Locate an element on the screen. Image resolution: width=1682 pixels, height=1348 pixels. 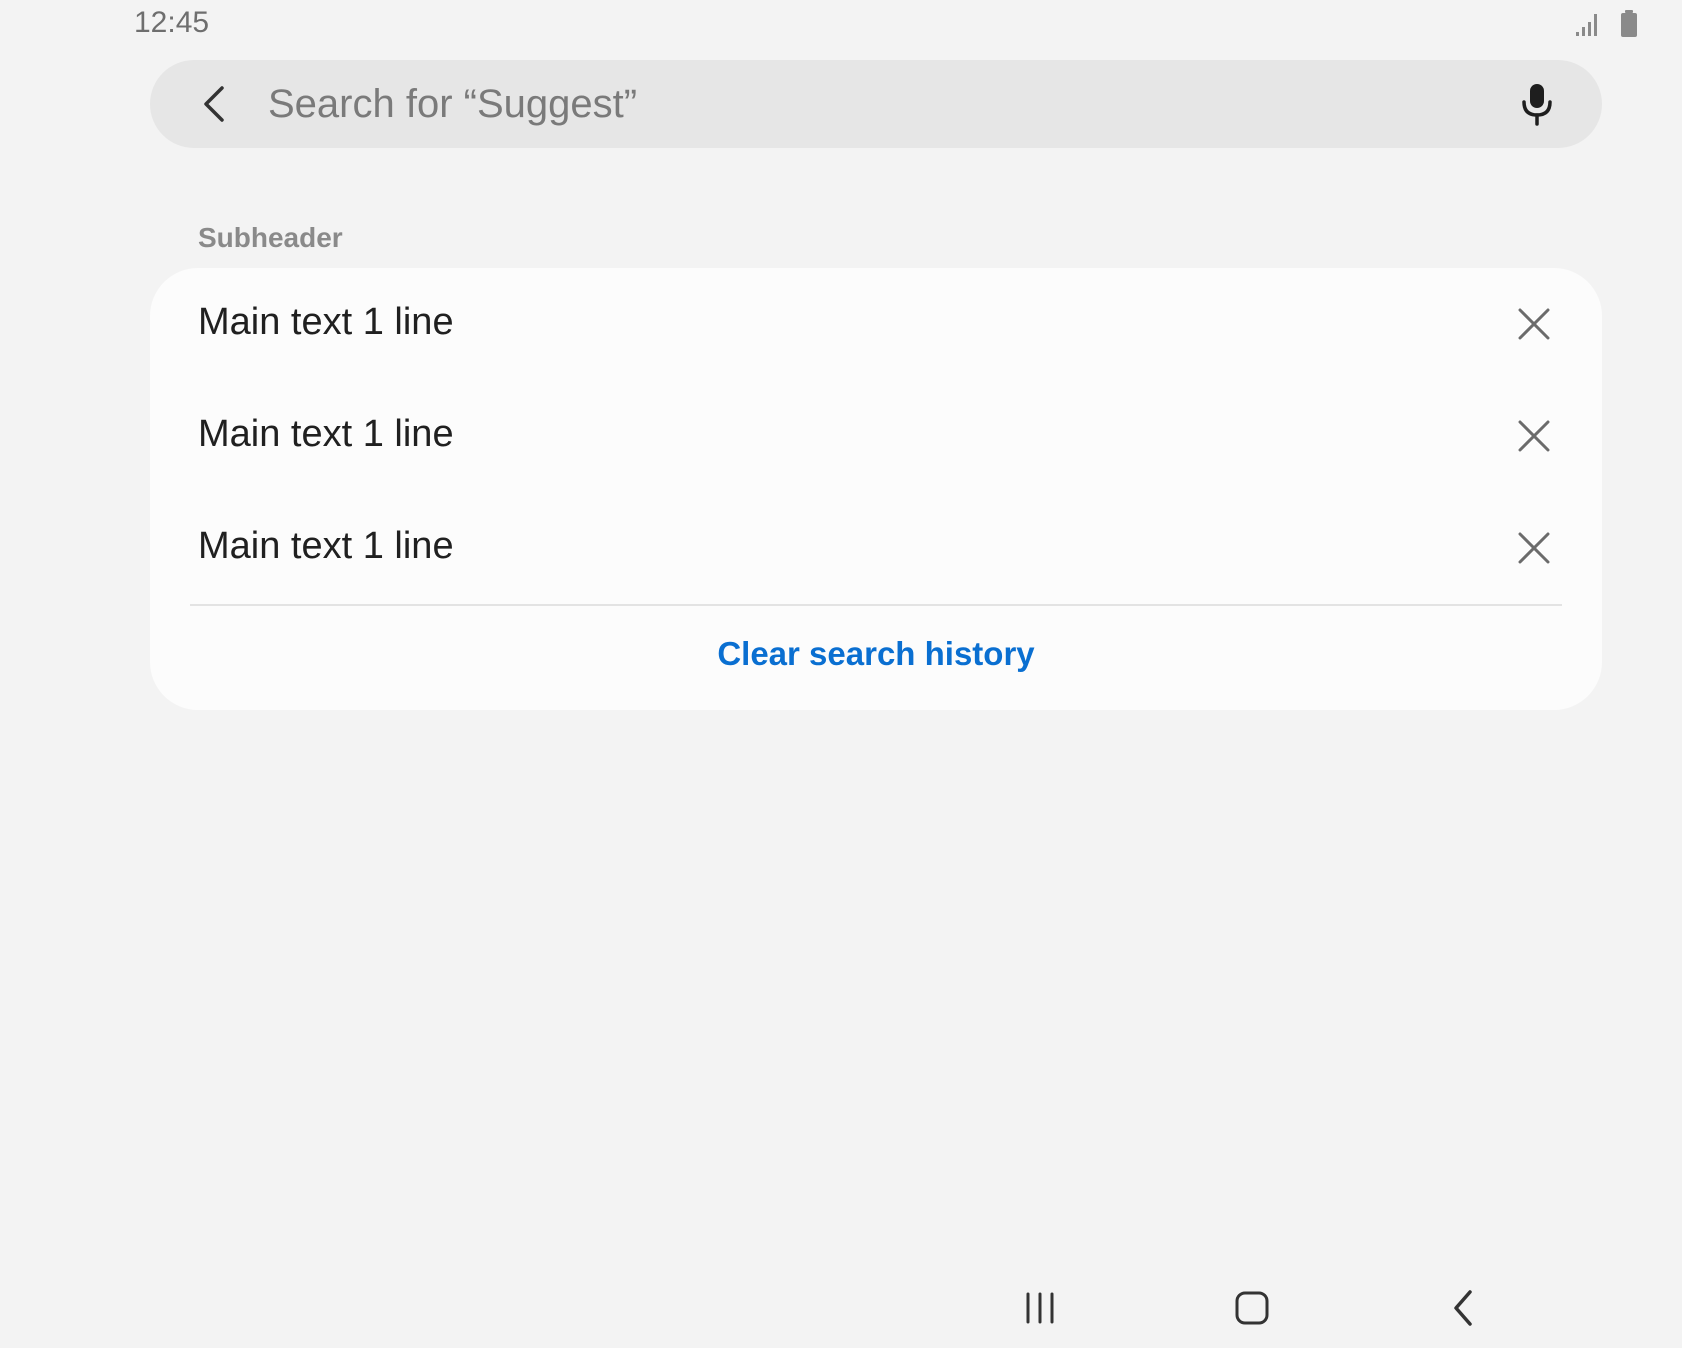
signal-icon is located at coordinates (1586, 25).